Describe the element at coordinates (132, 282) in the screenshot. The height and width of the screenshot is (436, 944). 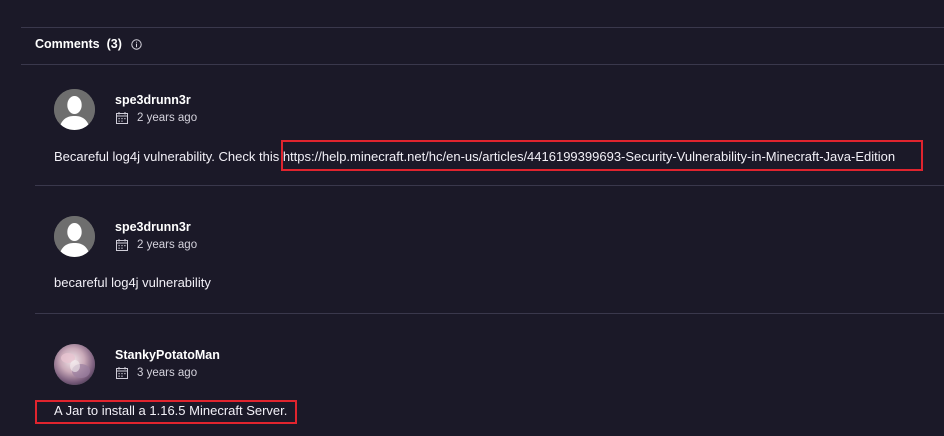
I see `comment-body: becareful log4j vulnerability` at that location.